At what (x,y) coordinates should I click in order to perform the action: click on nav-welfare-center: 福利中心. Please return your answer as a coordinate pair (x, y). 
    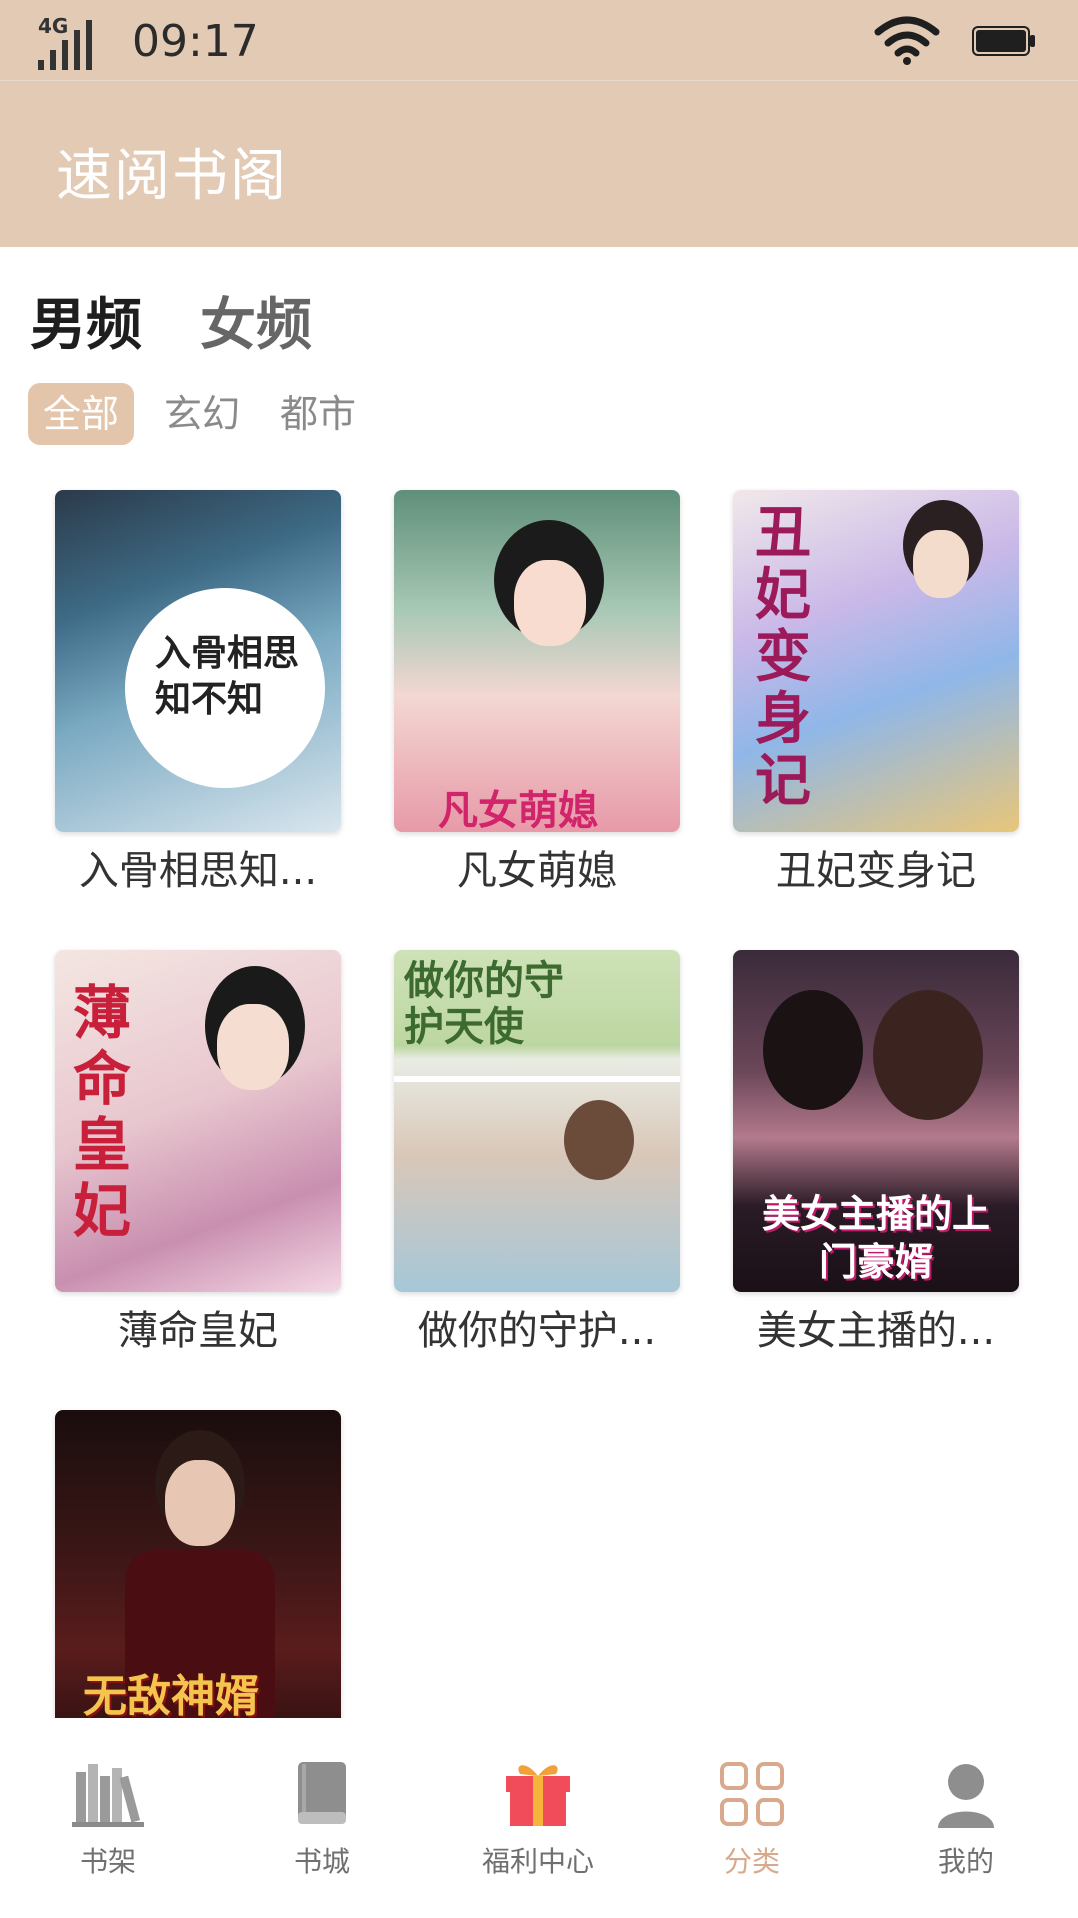
    Looking at the image, I should click on (538, 1819).